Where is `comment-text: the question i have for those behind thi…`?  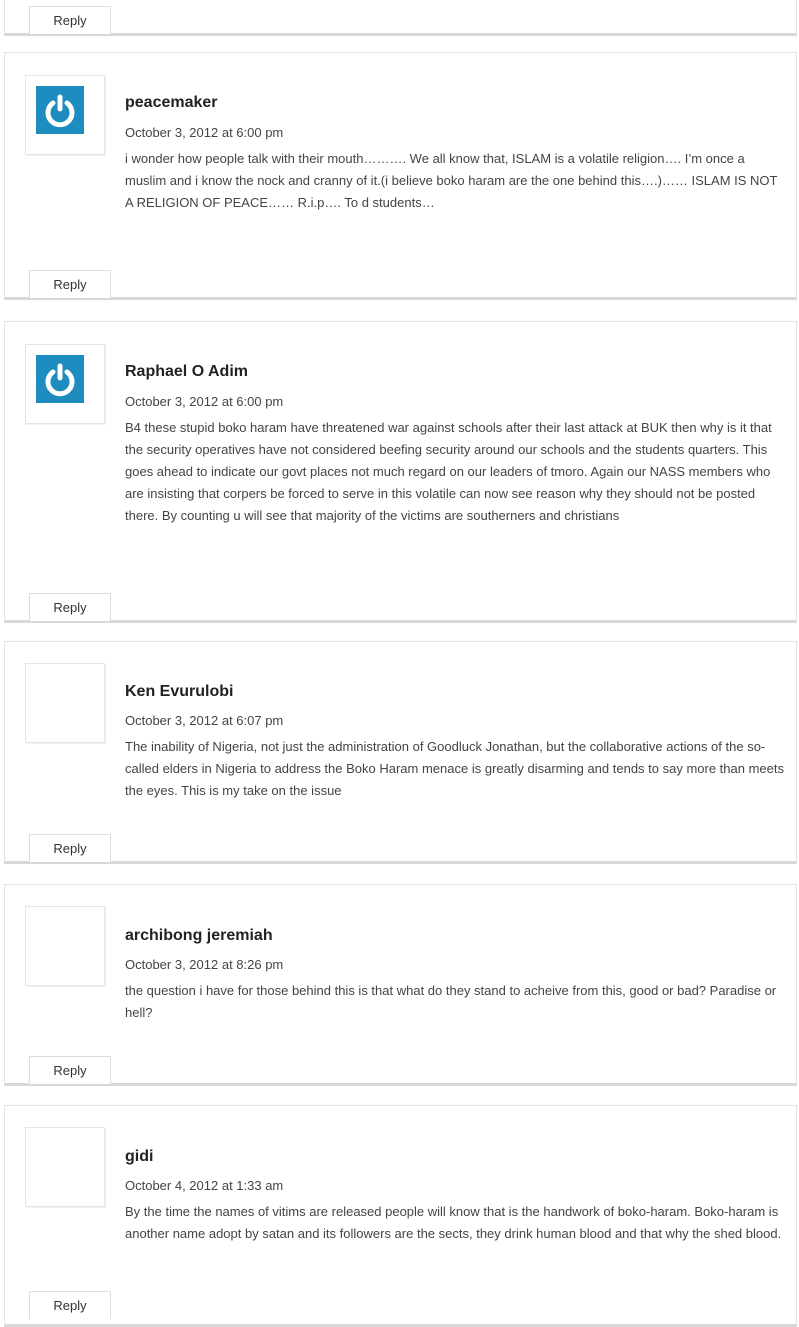 comment-text: the question i have for those behind thi… is located at coordinates (451, 1001).